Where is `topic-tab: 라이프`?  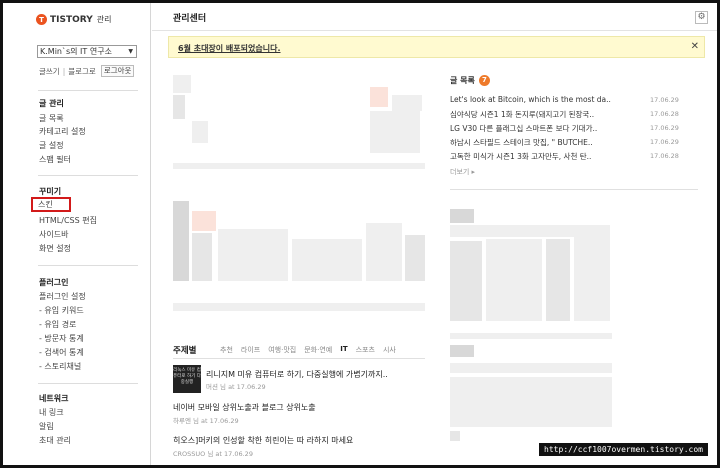
topic-tab: 라이프 is located at coordinates (250, 350).